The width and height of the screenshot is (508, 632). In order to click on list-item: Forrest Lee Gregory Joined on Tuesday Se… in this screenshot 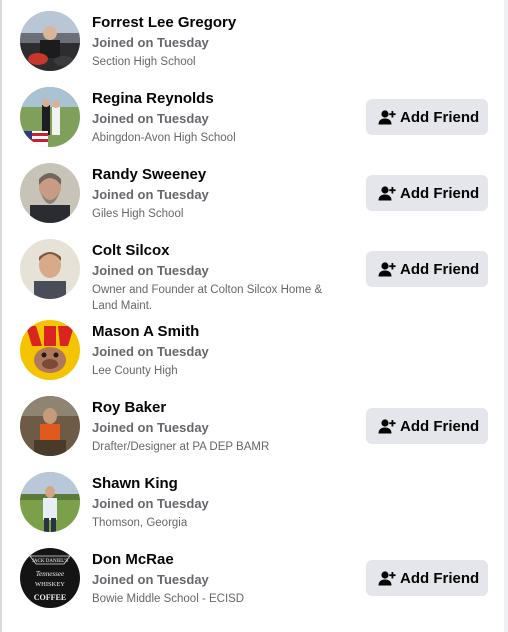, I will do `click(254, 38)`.